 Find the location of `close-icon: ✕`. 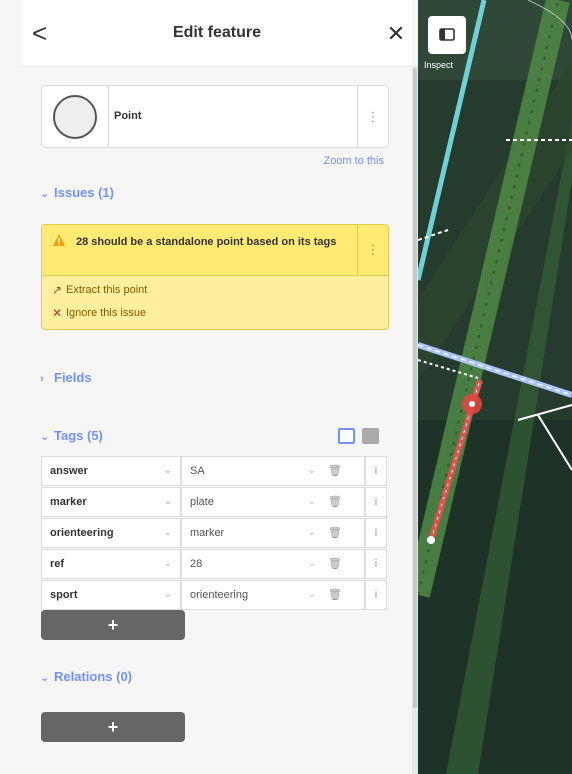

close-icon: ✕ is located at coordinates (57, 313).